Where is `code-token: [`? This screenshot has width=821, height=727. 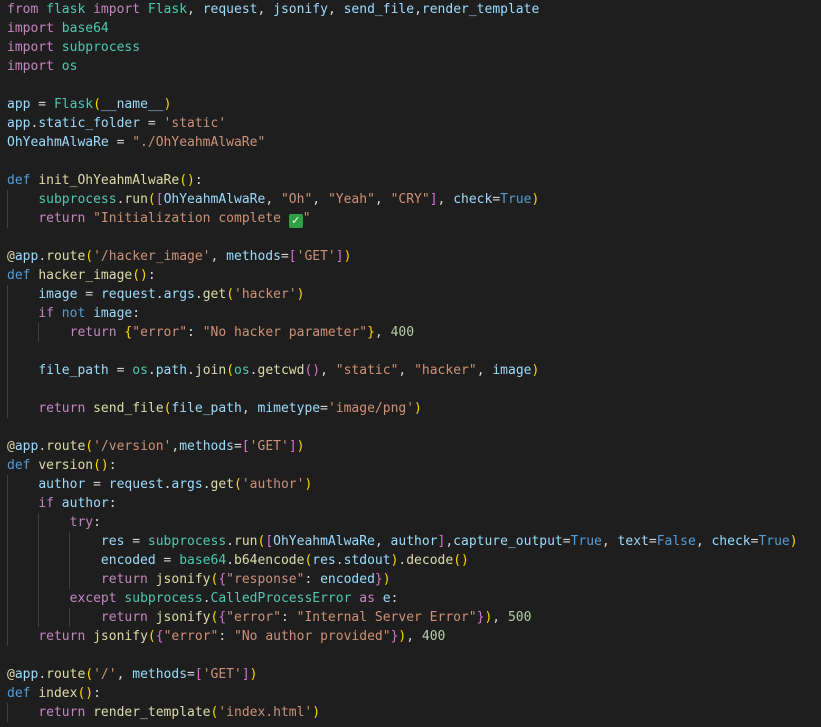
code-token: [ is located at coordinates (198, 674).